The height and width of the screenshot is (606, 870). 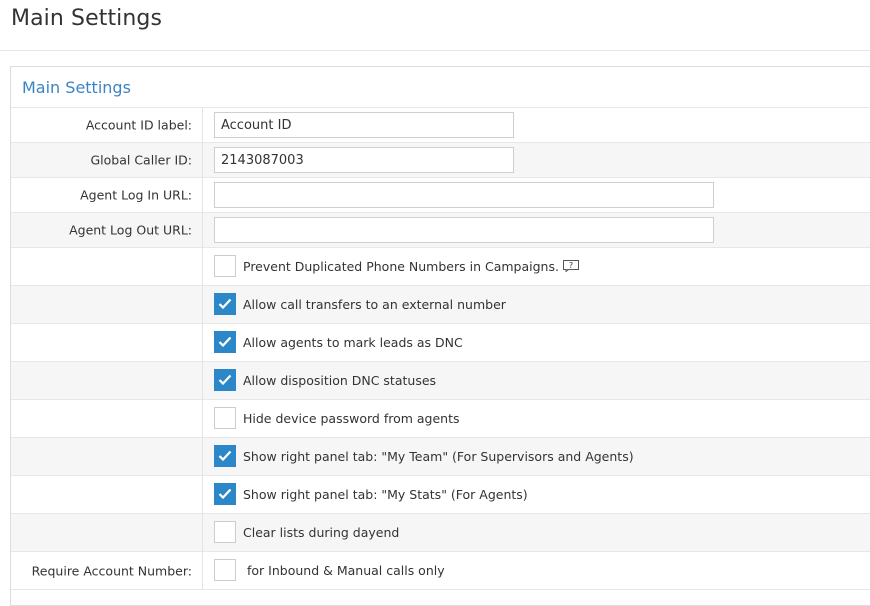 I want to click on row-global-caller-id: Global Caller ID:, so click(x=440, y=160).